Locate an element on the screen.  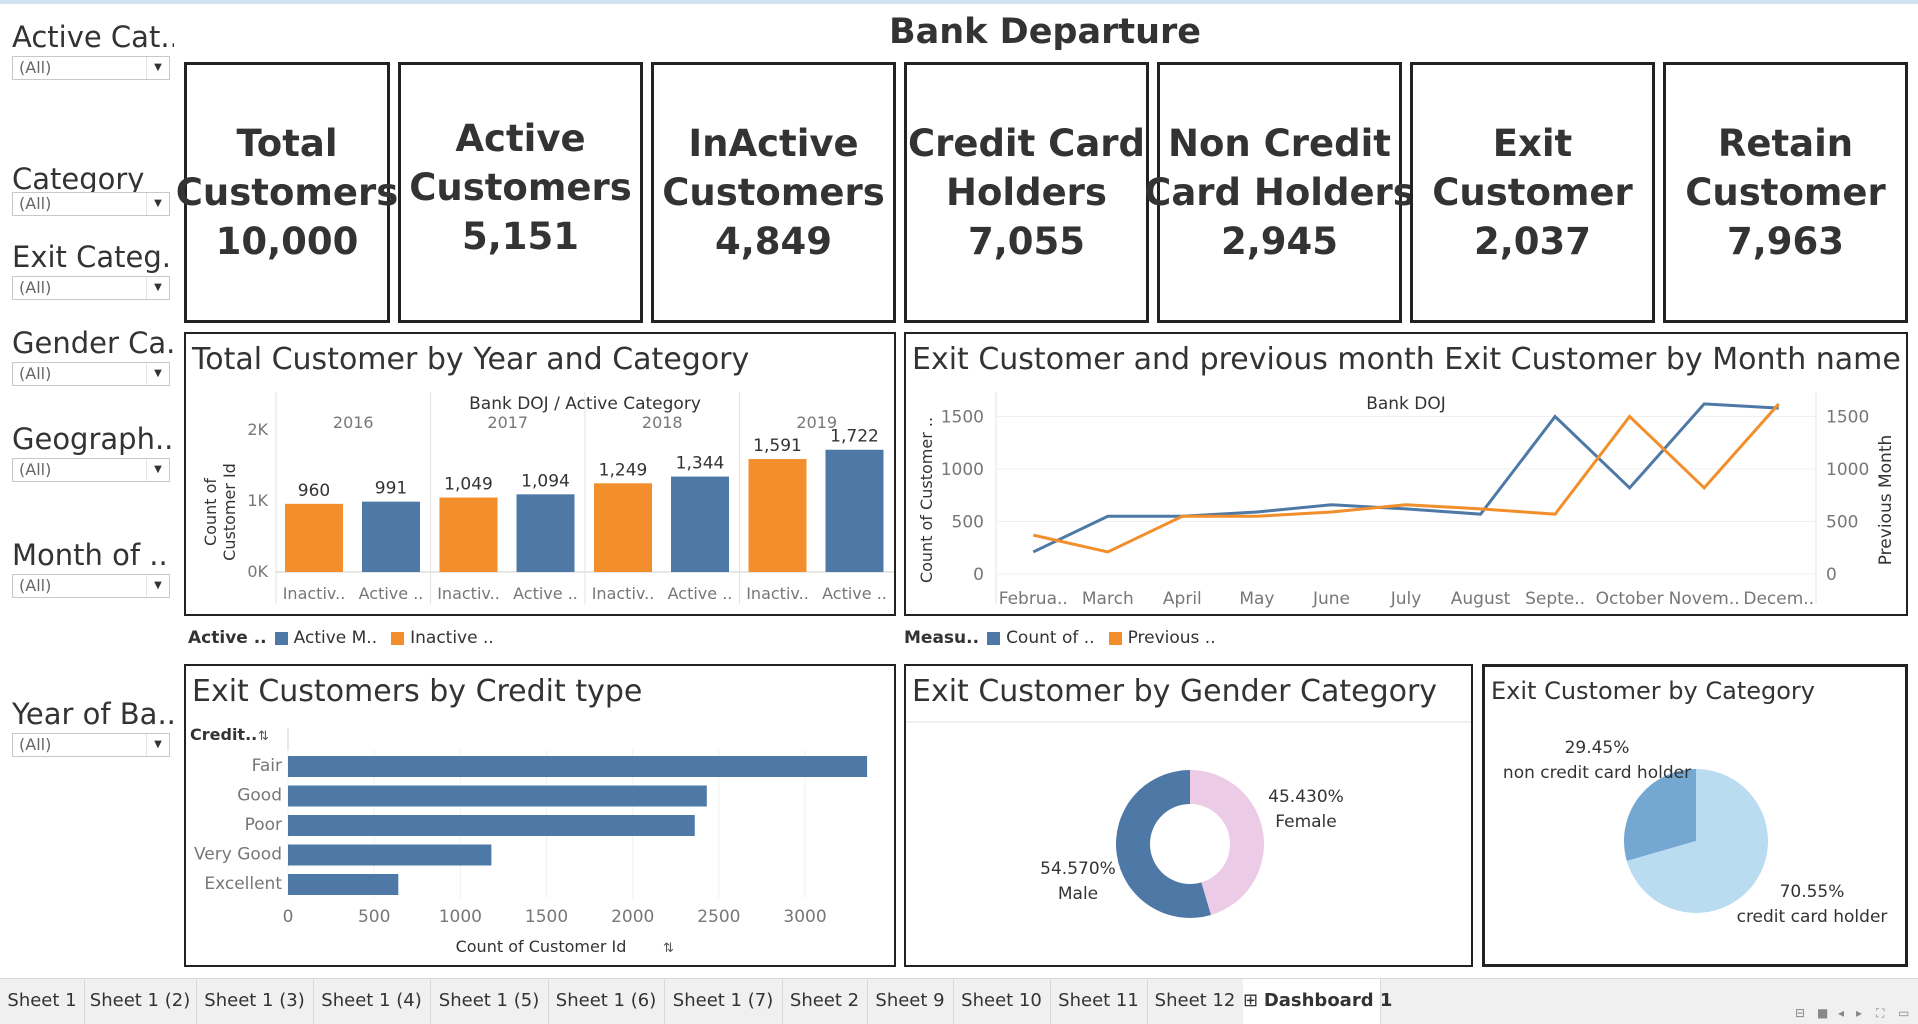
slice-name-label: non credit card holder is located at coordinates (1597, 773).